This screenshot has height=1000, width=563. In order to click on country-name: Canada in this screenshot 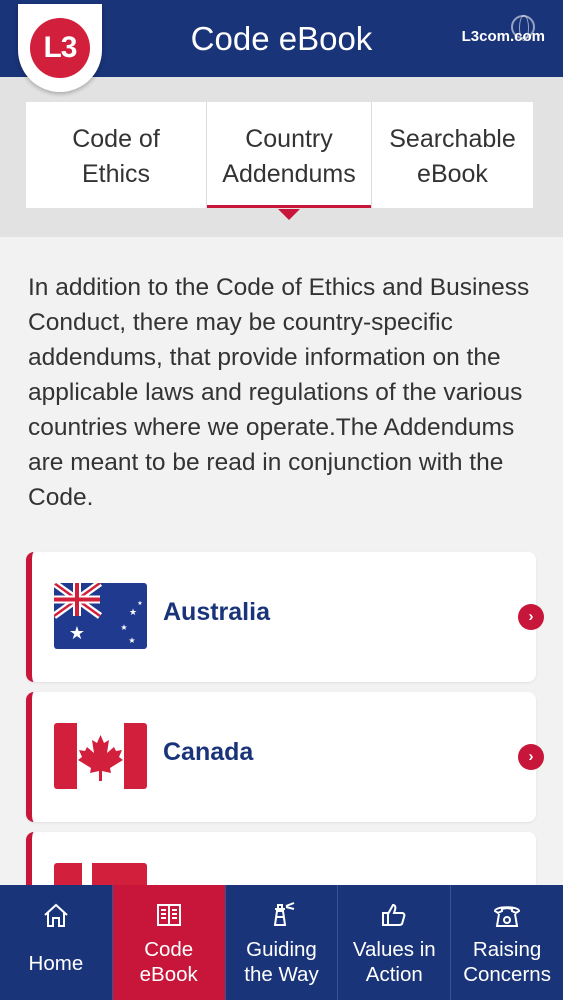, I will do `click(208, 752)`.